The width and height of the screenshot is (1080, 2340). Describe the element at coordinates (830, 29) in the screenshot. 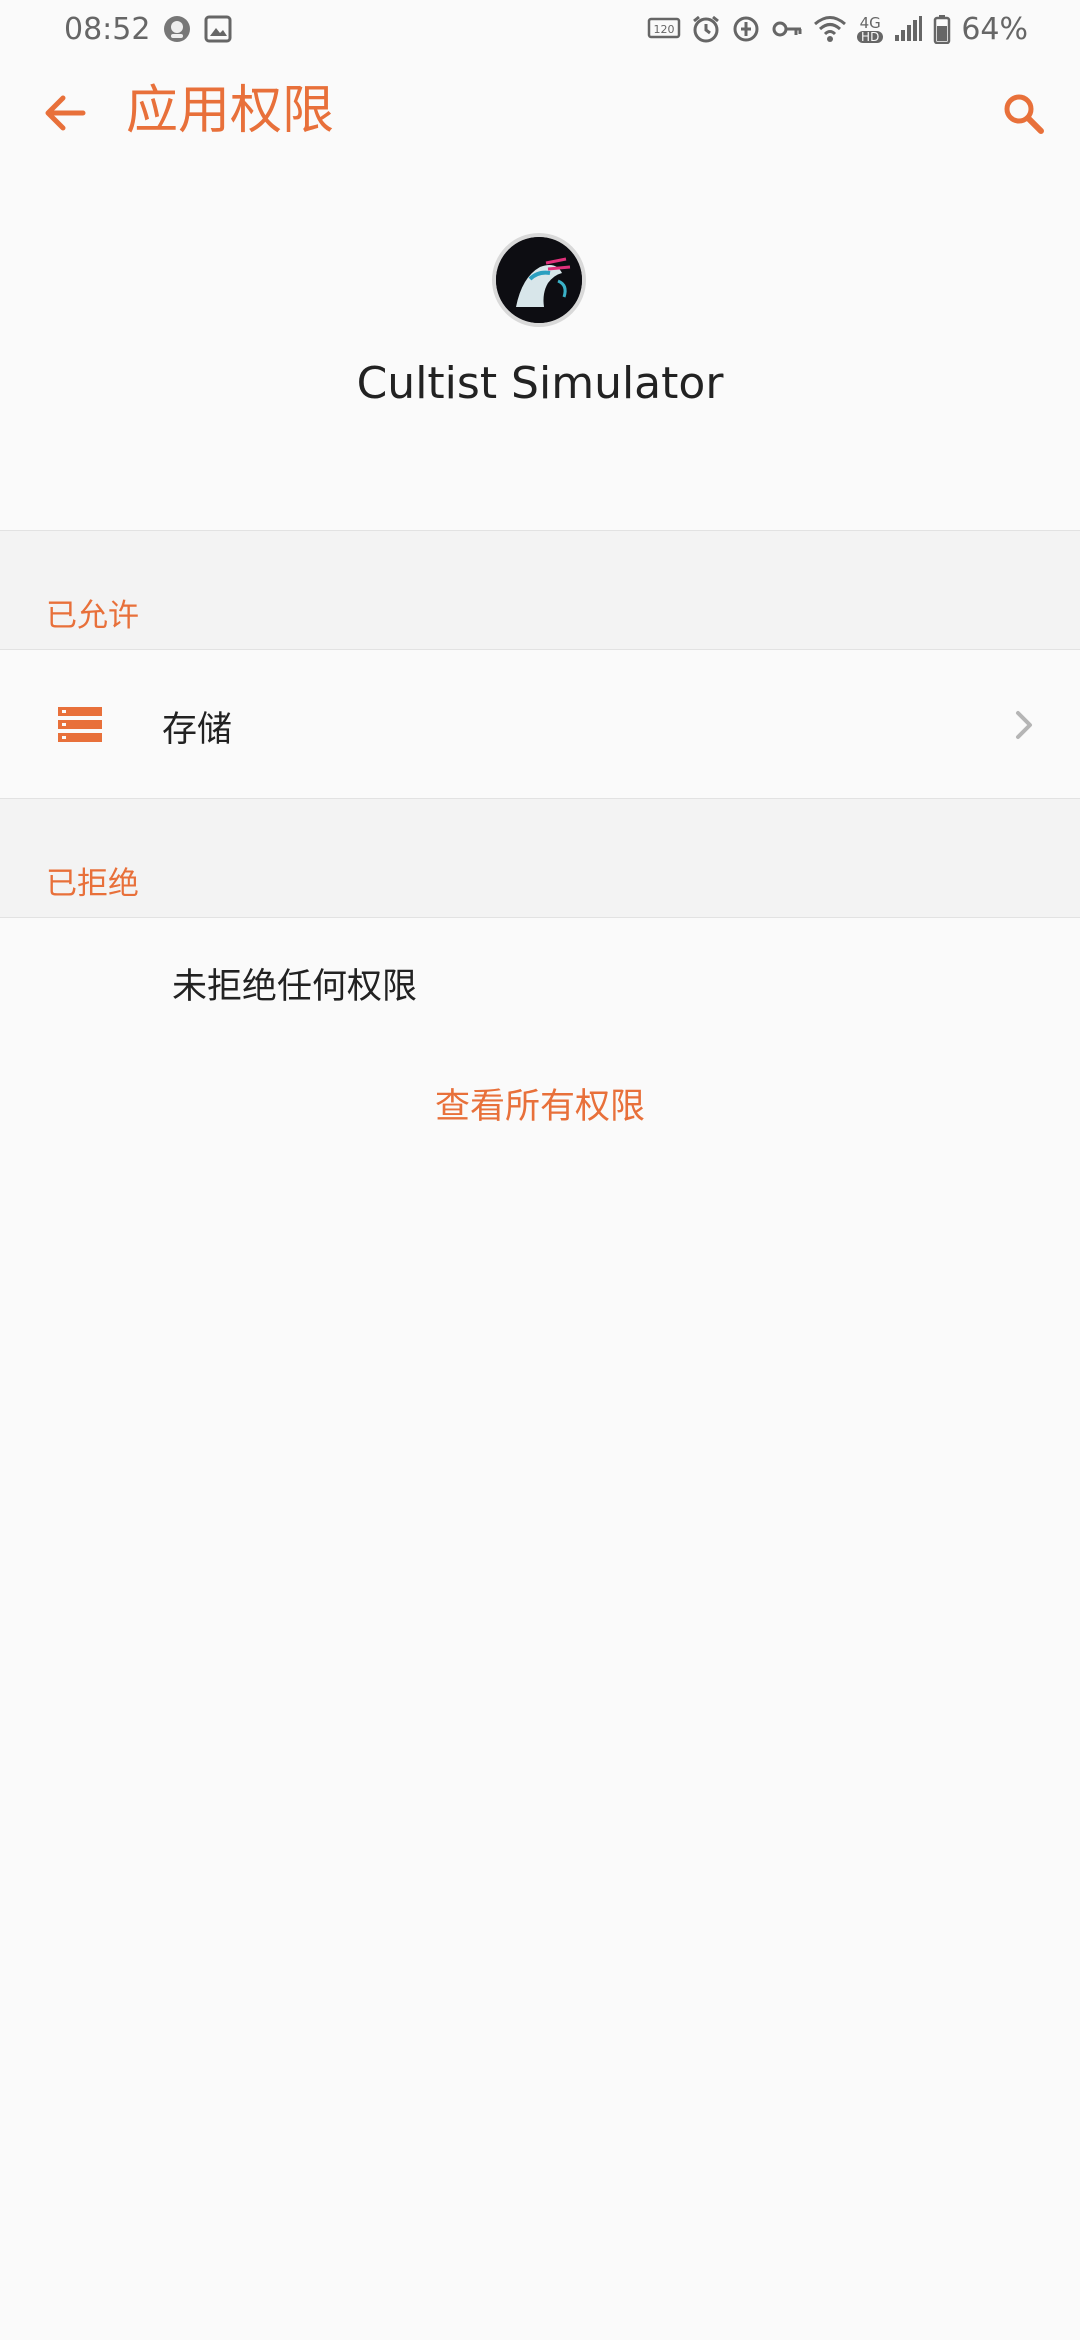

I see `wifi-icon` at that location.